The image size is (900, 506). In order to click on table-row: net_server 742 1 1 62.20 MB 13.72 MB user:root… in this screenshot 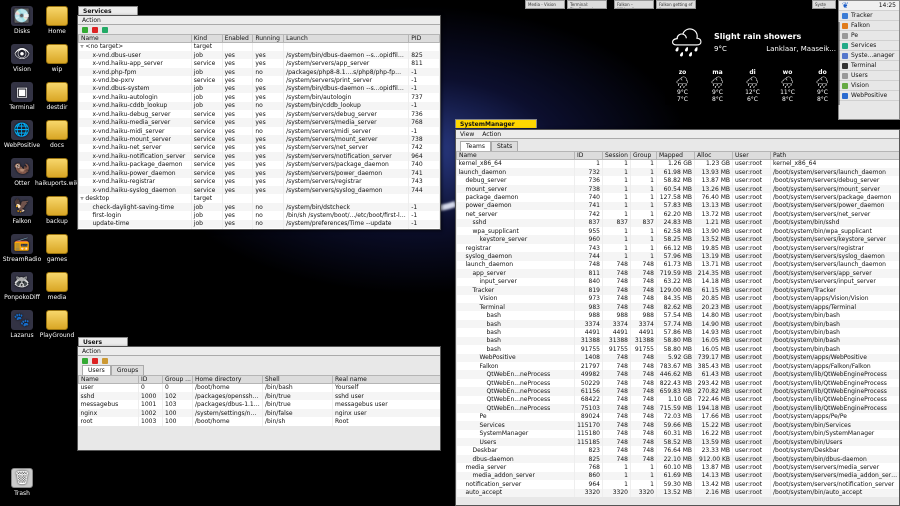, I will do `click(677, 214)`.